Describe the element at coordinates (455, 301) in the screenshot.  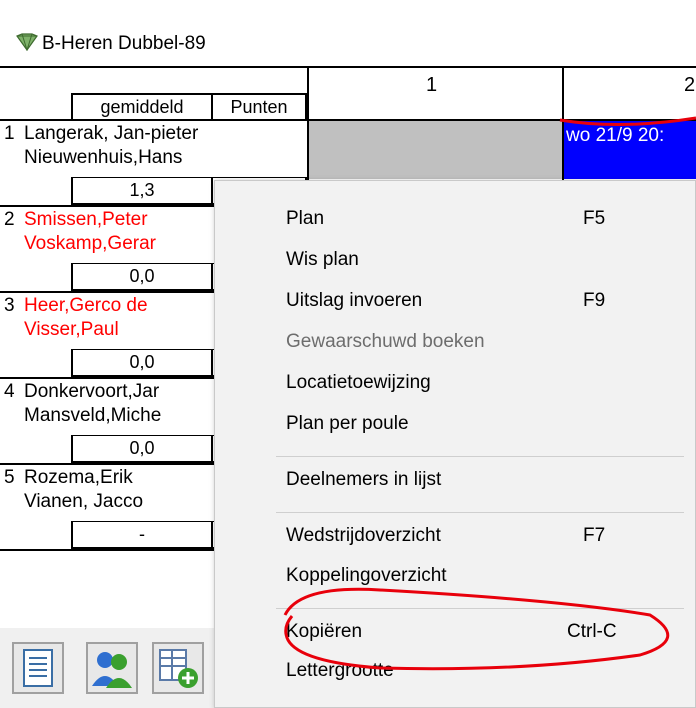
I see `menu-item-uitslag-invoeren: Uitslag invoeren F9` at that location.